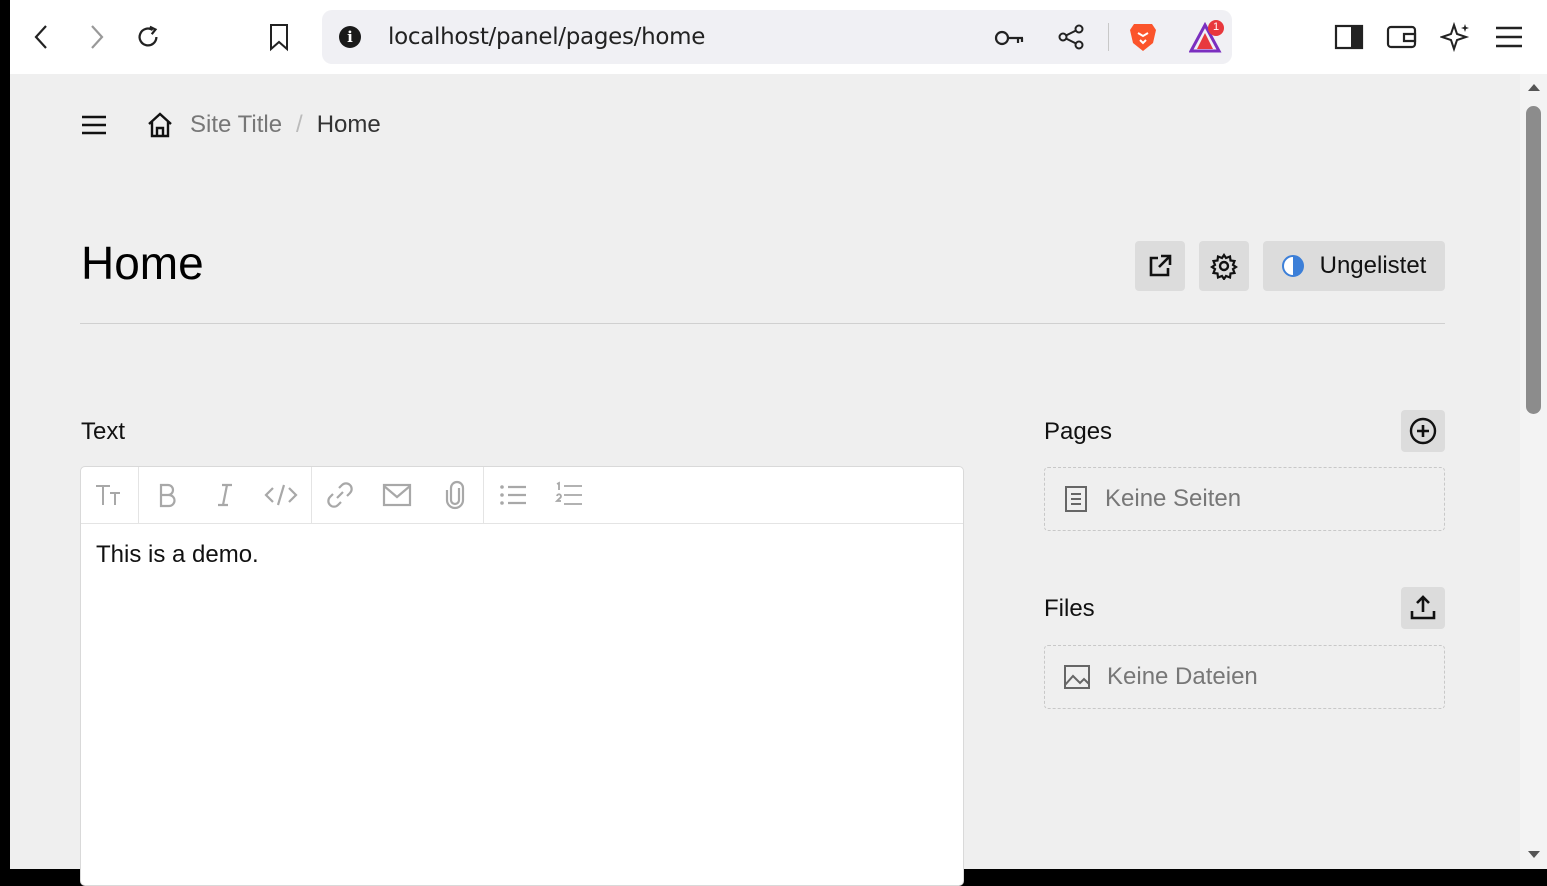  I want to click on editor-toolbar, so click(522, 495).